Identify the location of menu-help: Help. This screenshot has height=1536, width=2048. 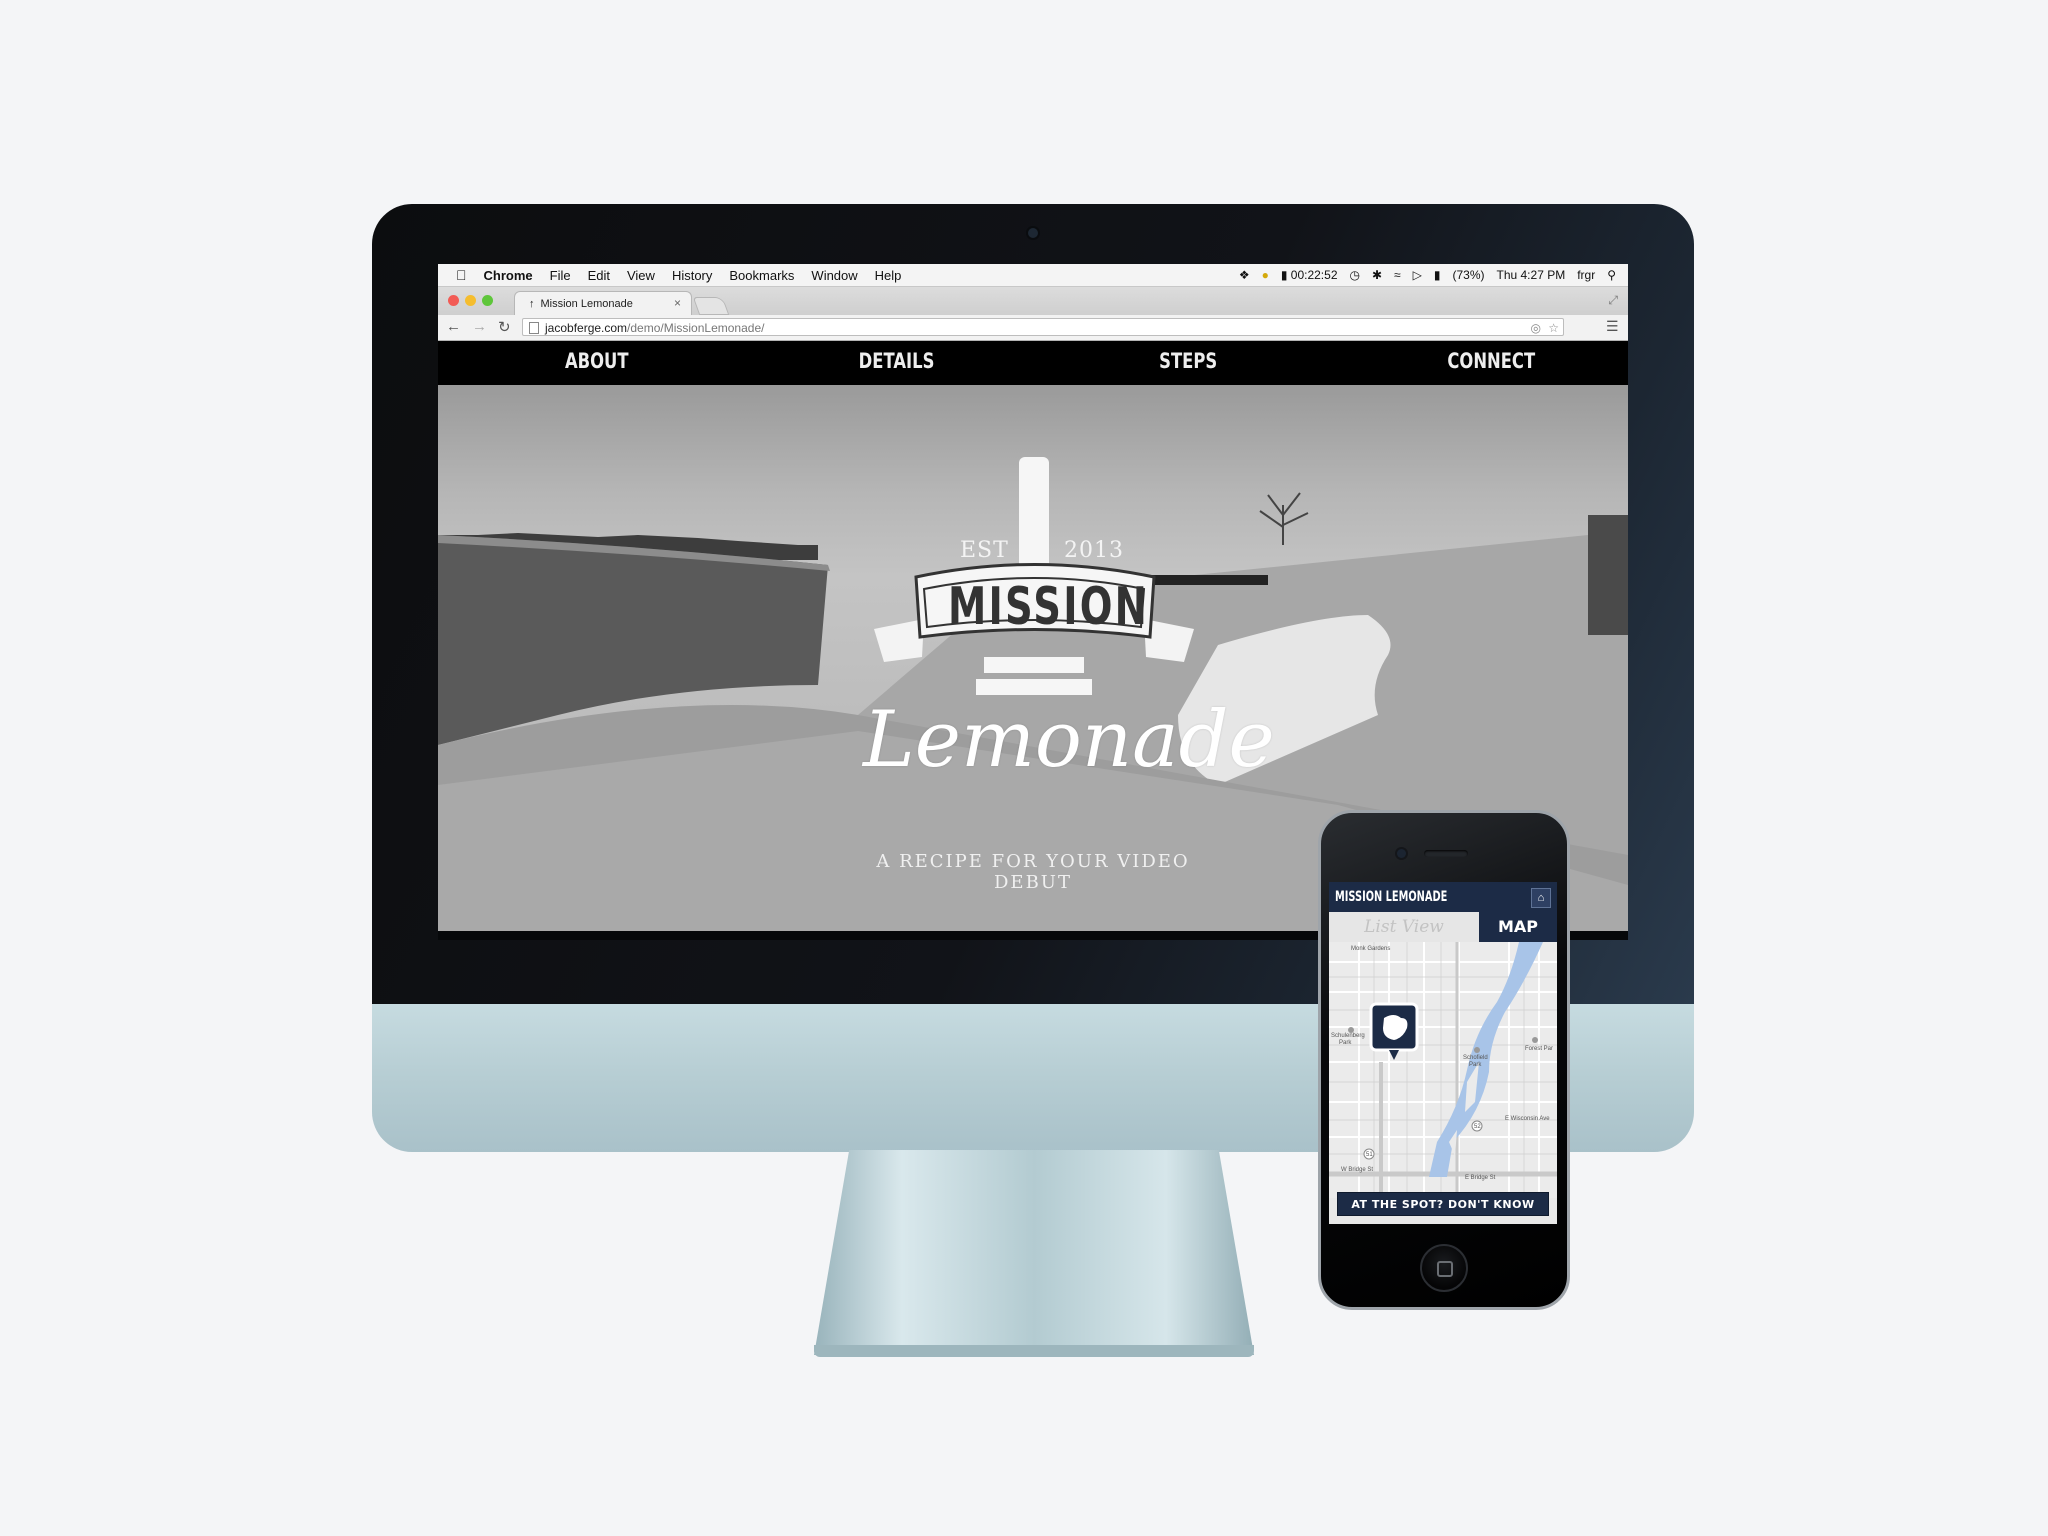
(888, 275).